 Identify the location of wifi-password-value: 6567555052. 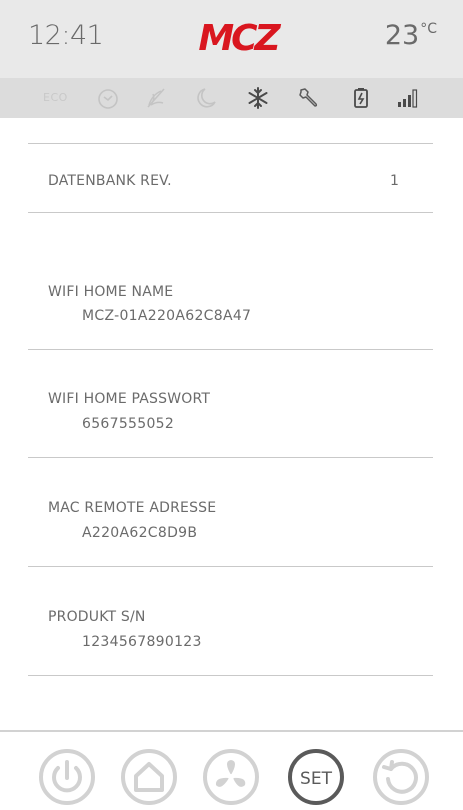
(128, 424).